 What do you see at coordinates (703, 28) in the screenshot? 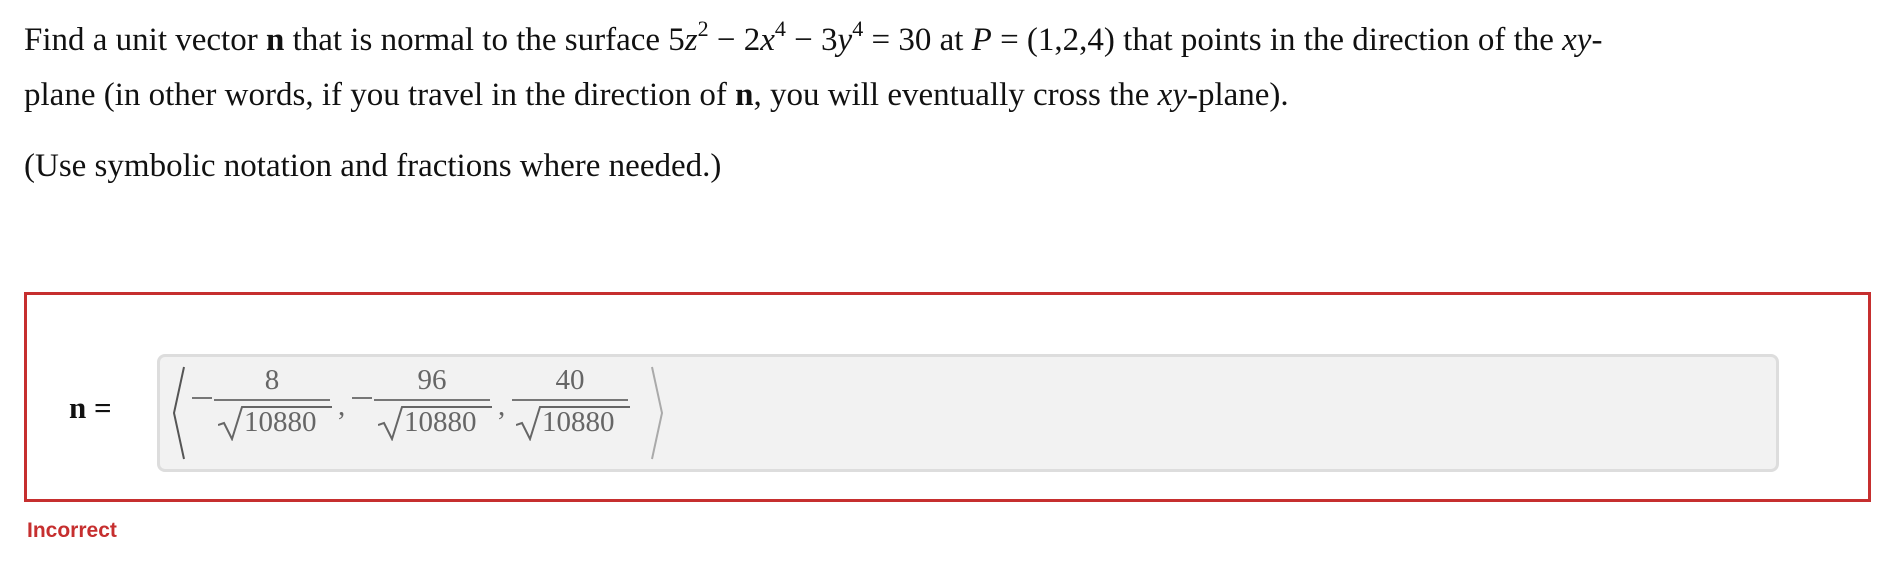
I see `exponent: 2` at bounding box center [703, 28].